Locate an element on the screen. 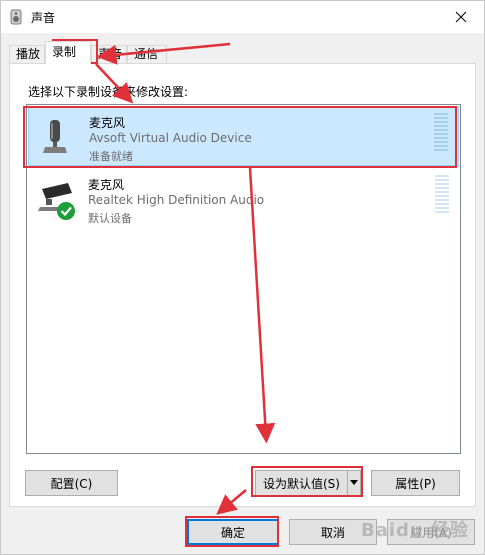 Image resolution: width=485 pixels, height=555 pixels. instruction-text: 选择以下录制设备来修改设置: is located at coordinates (108, 92).